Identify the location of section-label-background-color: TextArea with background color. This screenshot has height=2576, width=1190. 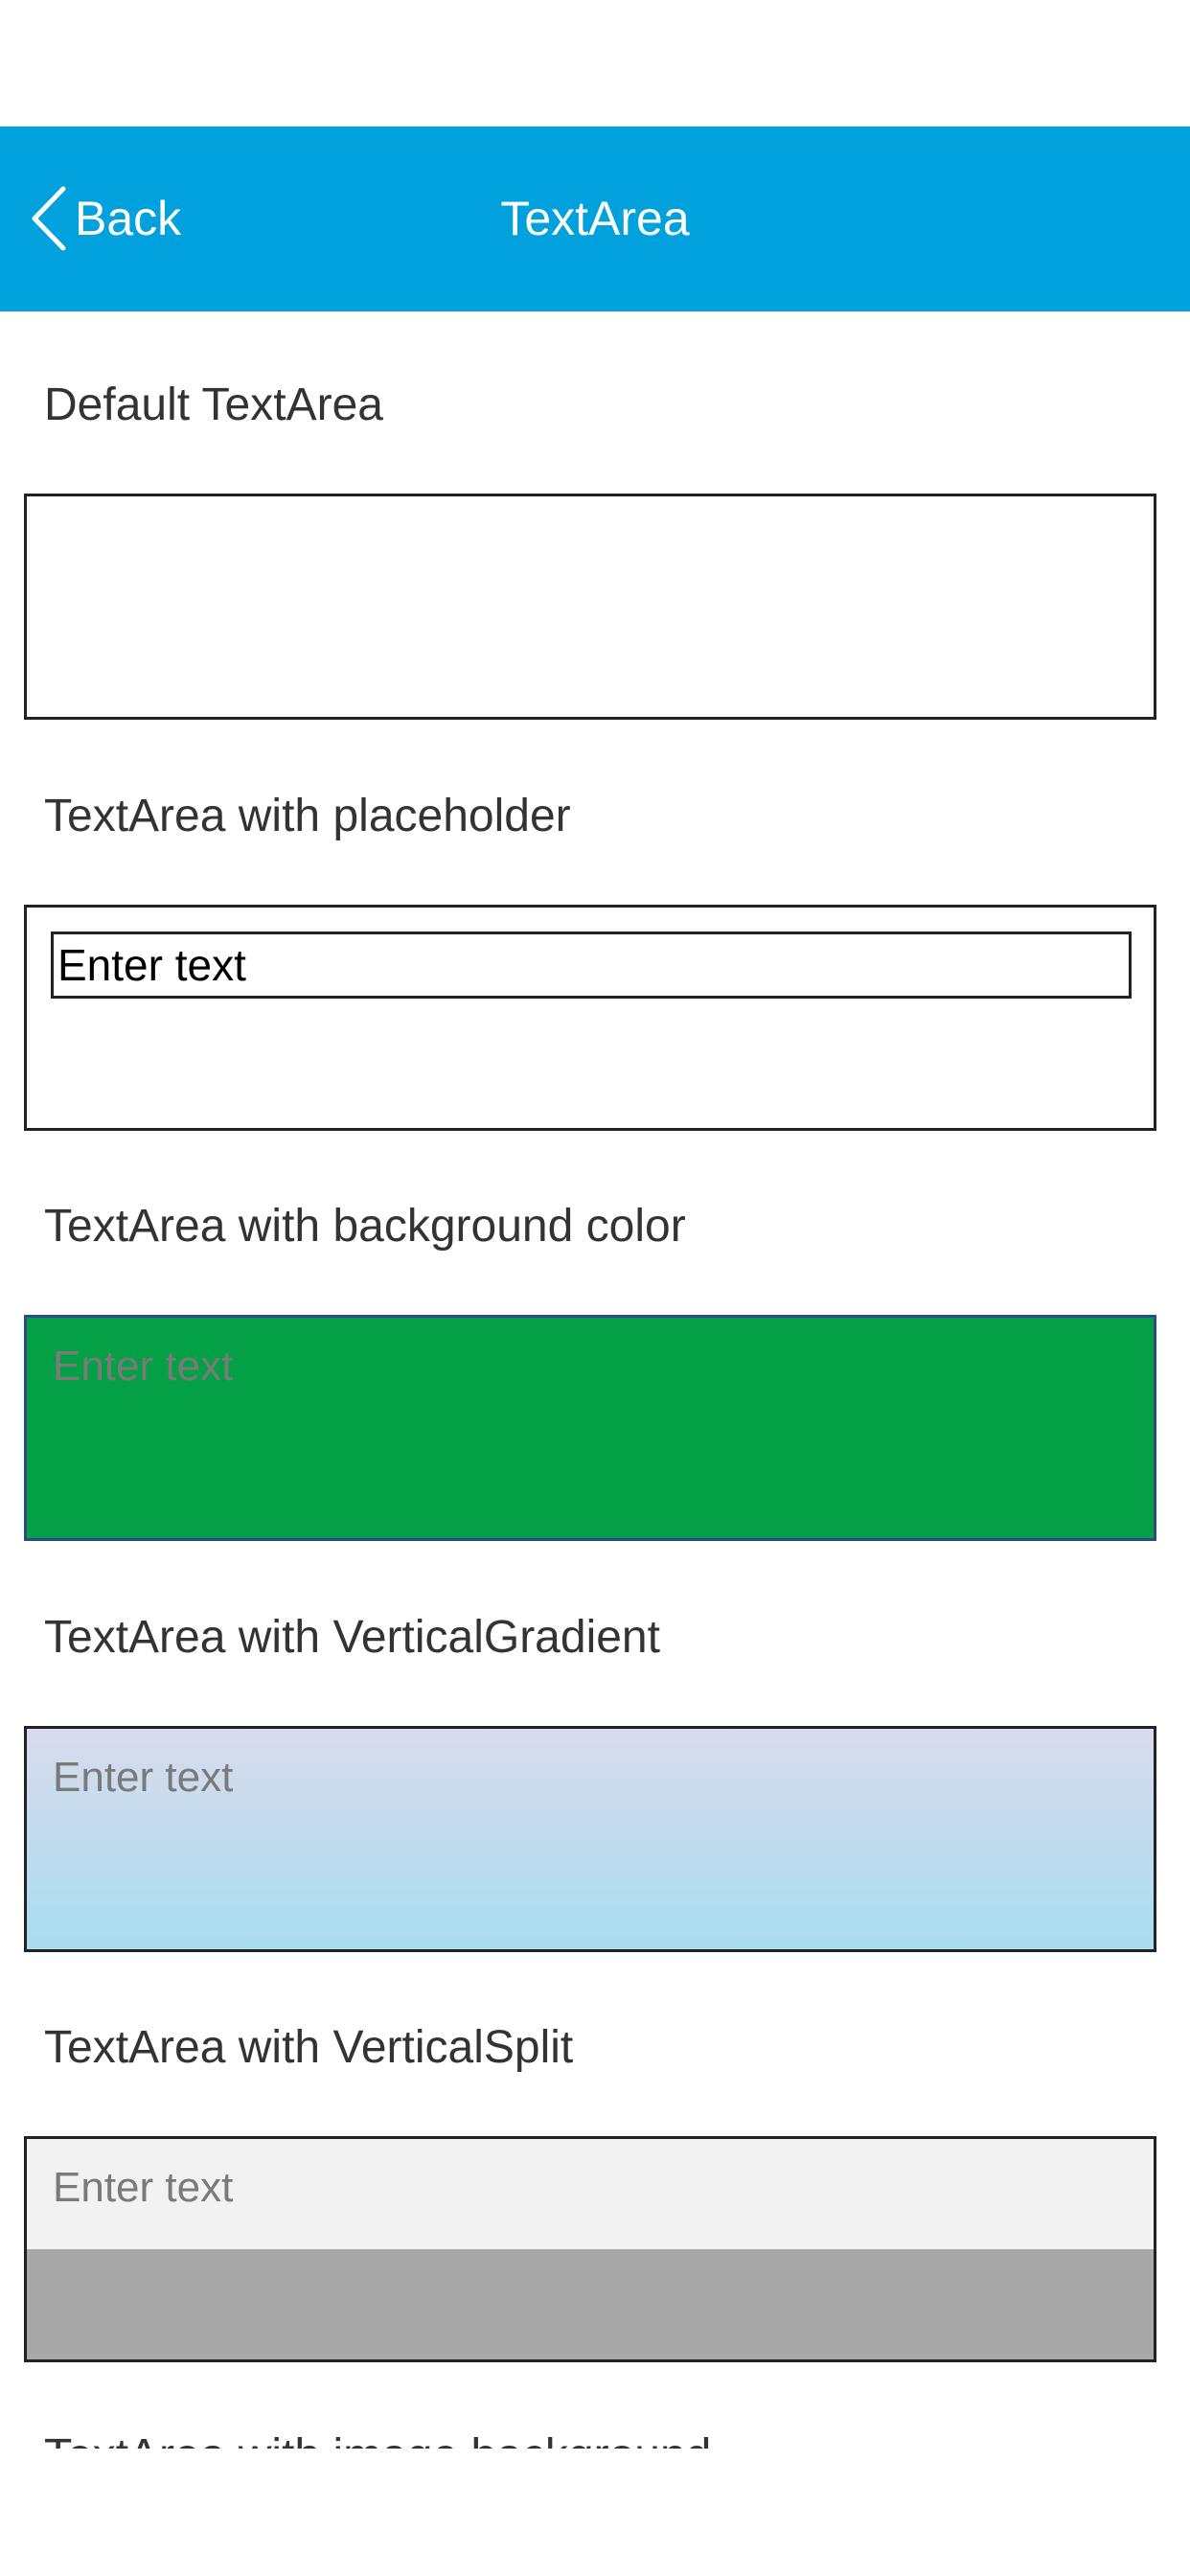
(365, 1226).